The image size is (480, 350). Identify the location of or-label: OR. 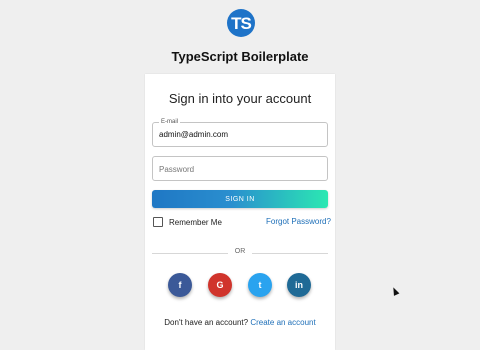
(240, 251).